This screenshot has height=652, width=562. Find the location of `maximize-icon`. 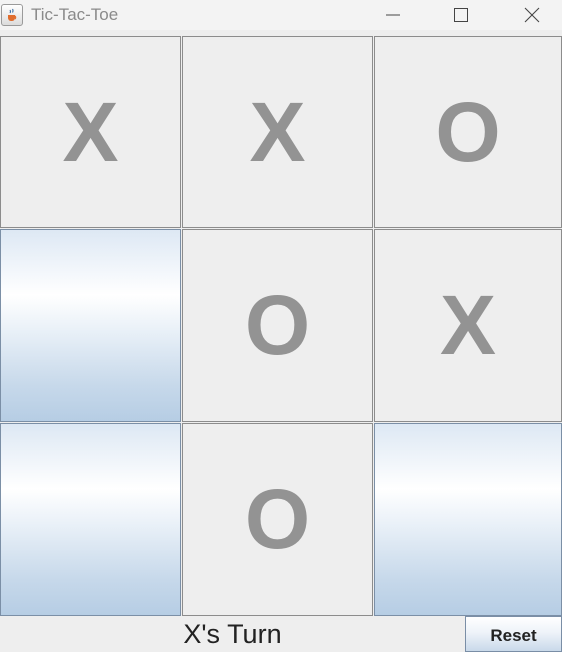

maximize-icon is located at coordinates (461, 15).